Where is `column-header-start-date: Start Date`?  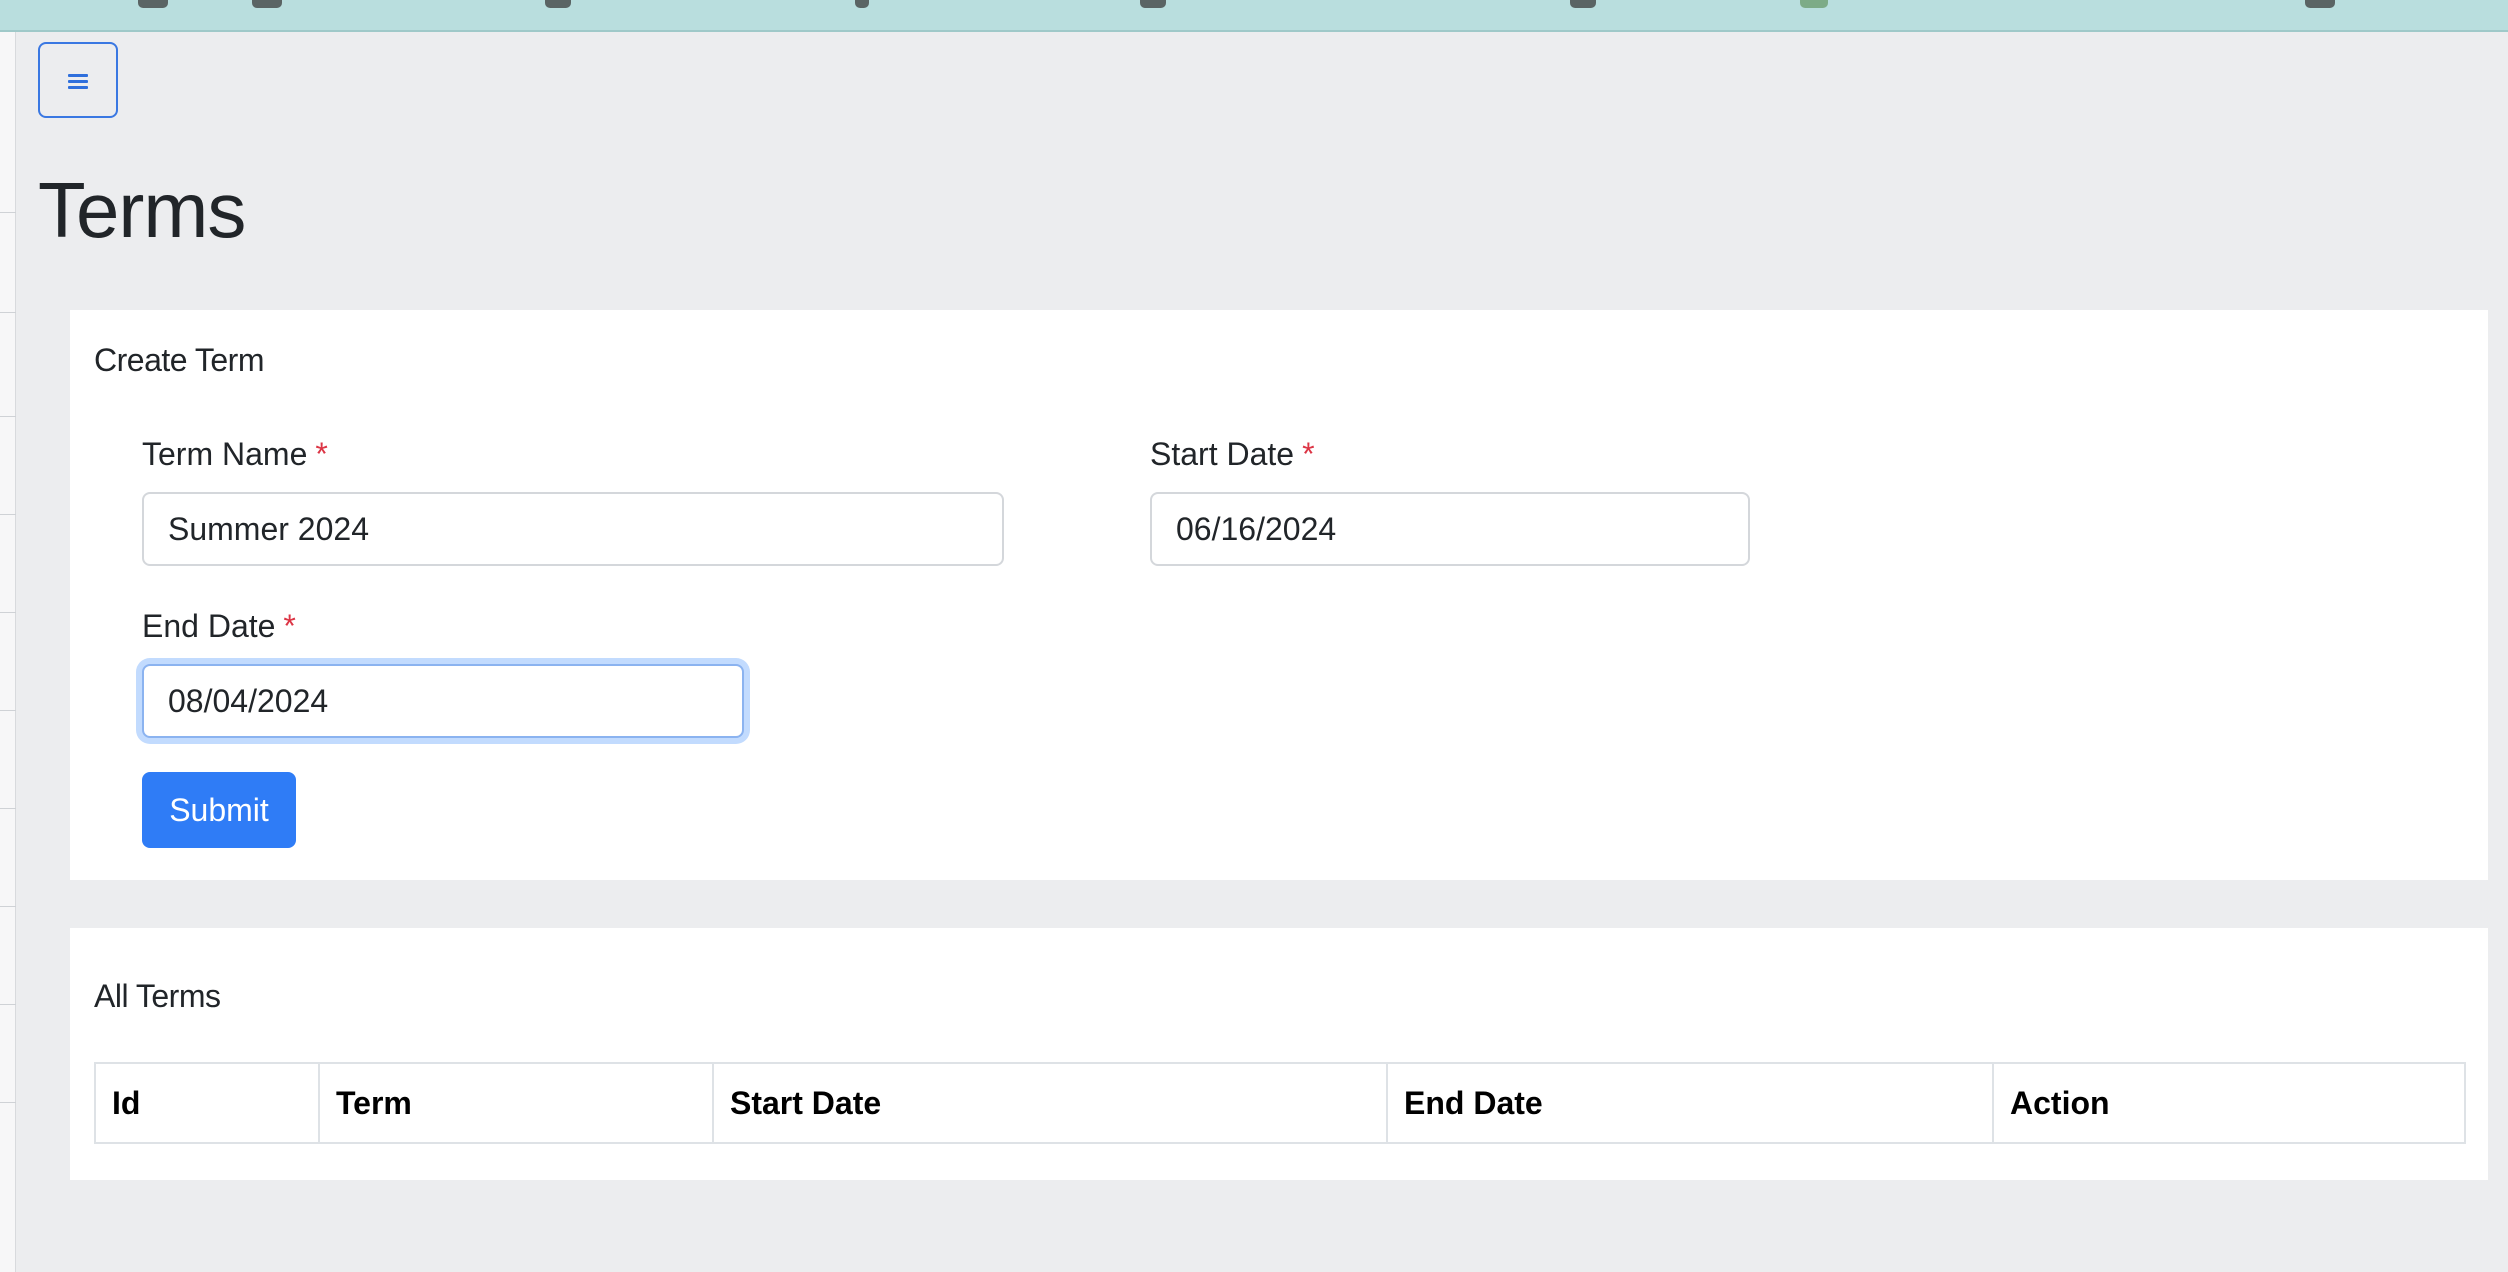 column-header-start-date: Start Date is located at coordinates (1050, 1103).